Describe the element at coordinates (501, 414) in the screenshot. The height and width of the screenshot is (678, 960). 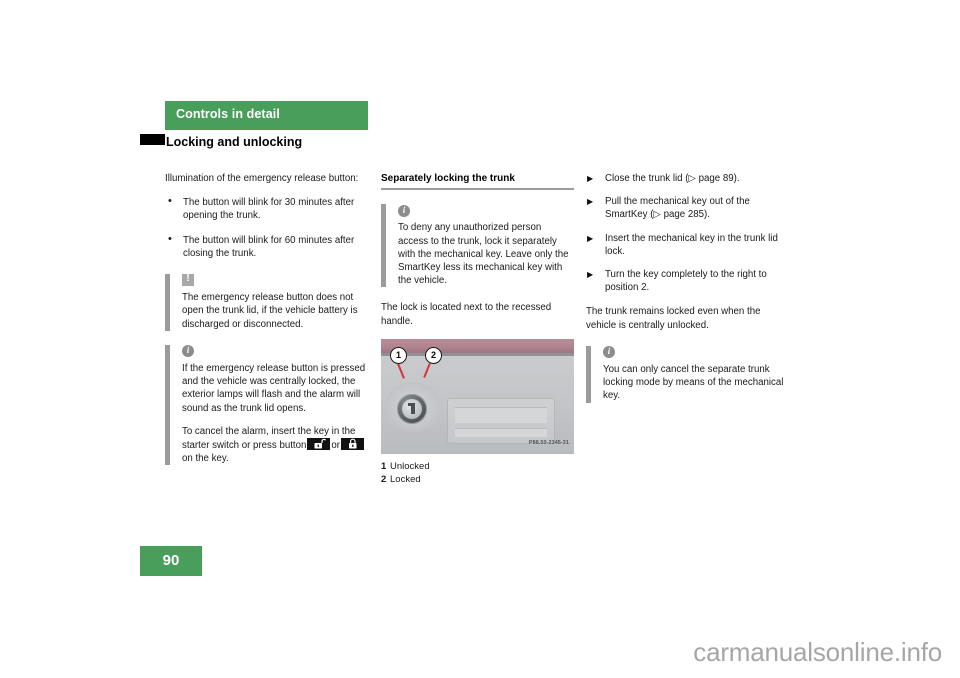
I see `figure-handle-slot-upper` at that location.